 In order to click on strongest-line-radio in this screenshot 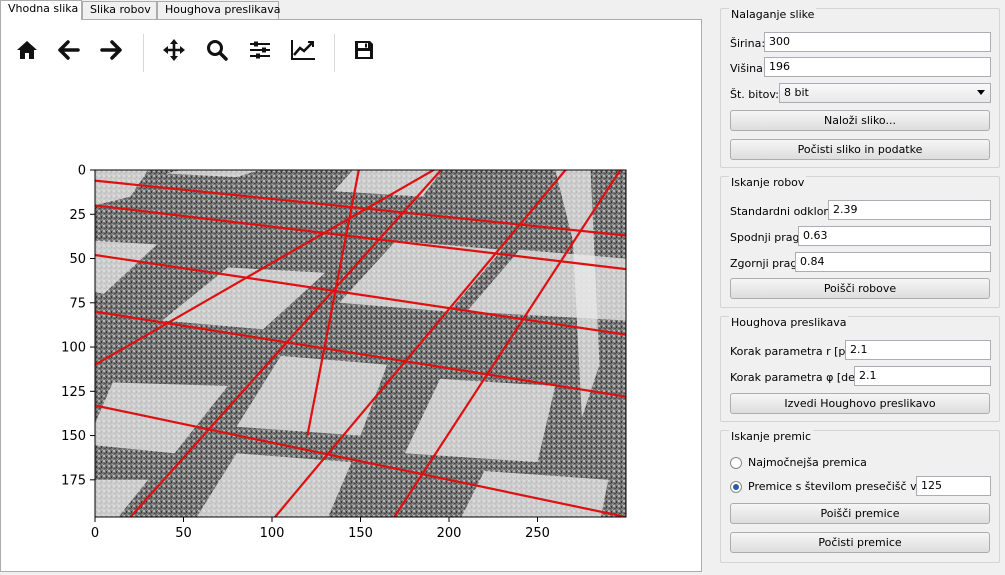, I will do `click(736, 463)`.